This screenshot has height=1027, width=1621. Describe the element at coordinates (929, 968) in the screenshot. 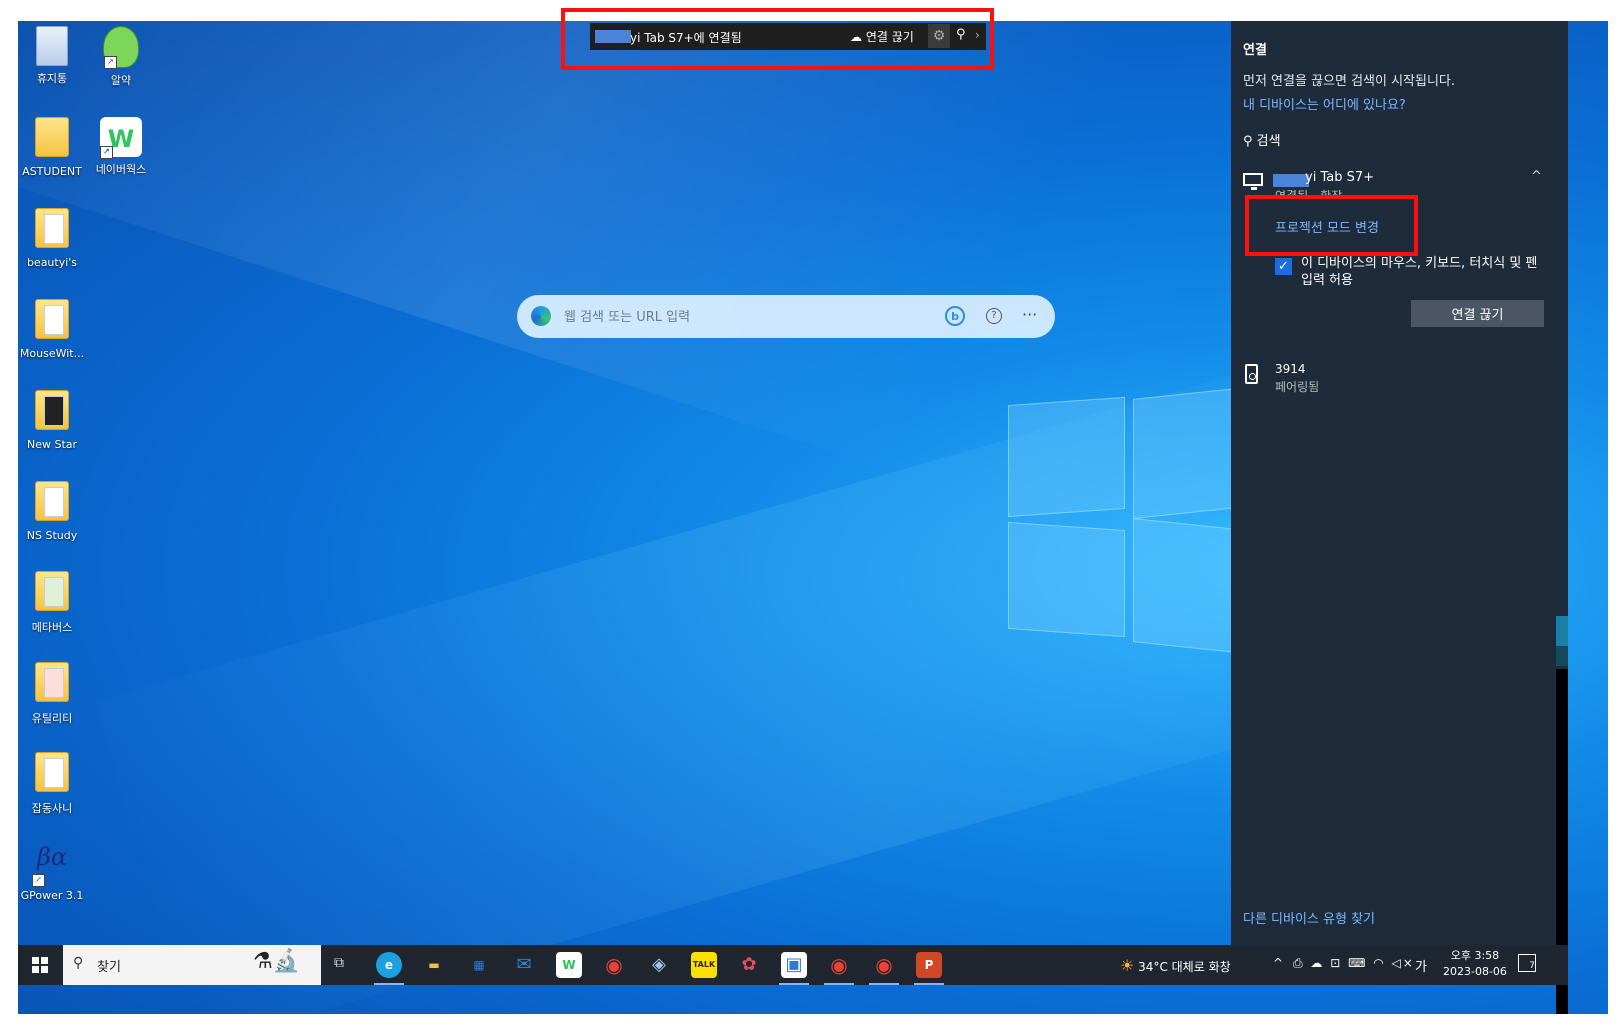

I see `powerpoint-icon: P` at that location.